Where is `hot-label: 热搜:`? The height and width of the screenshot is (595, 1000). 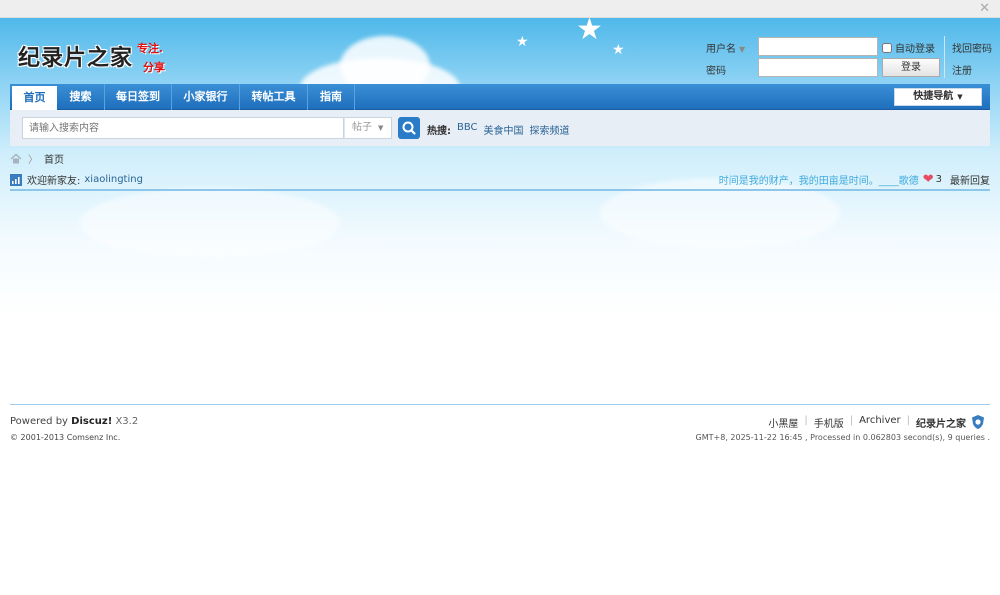 hot-label: 热搜: is located at coordinates (439, 131).